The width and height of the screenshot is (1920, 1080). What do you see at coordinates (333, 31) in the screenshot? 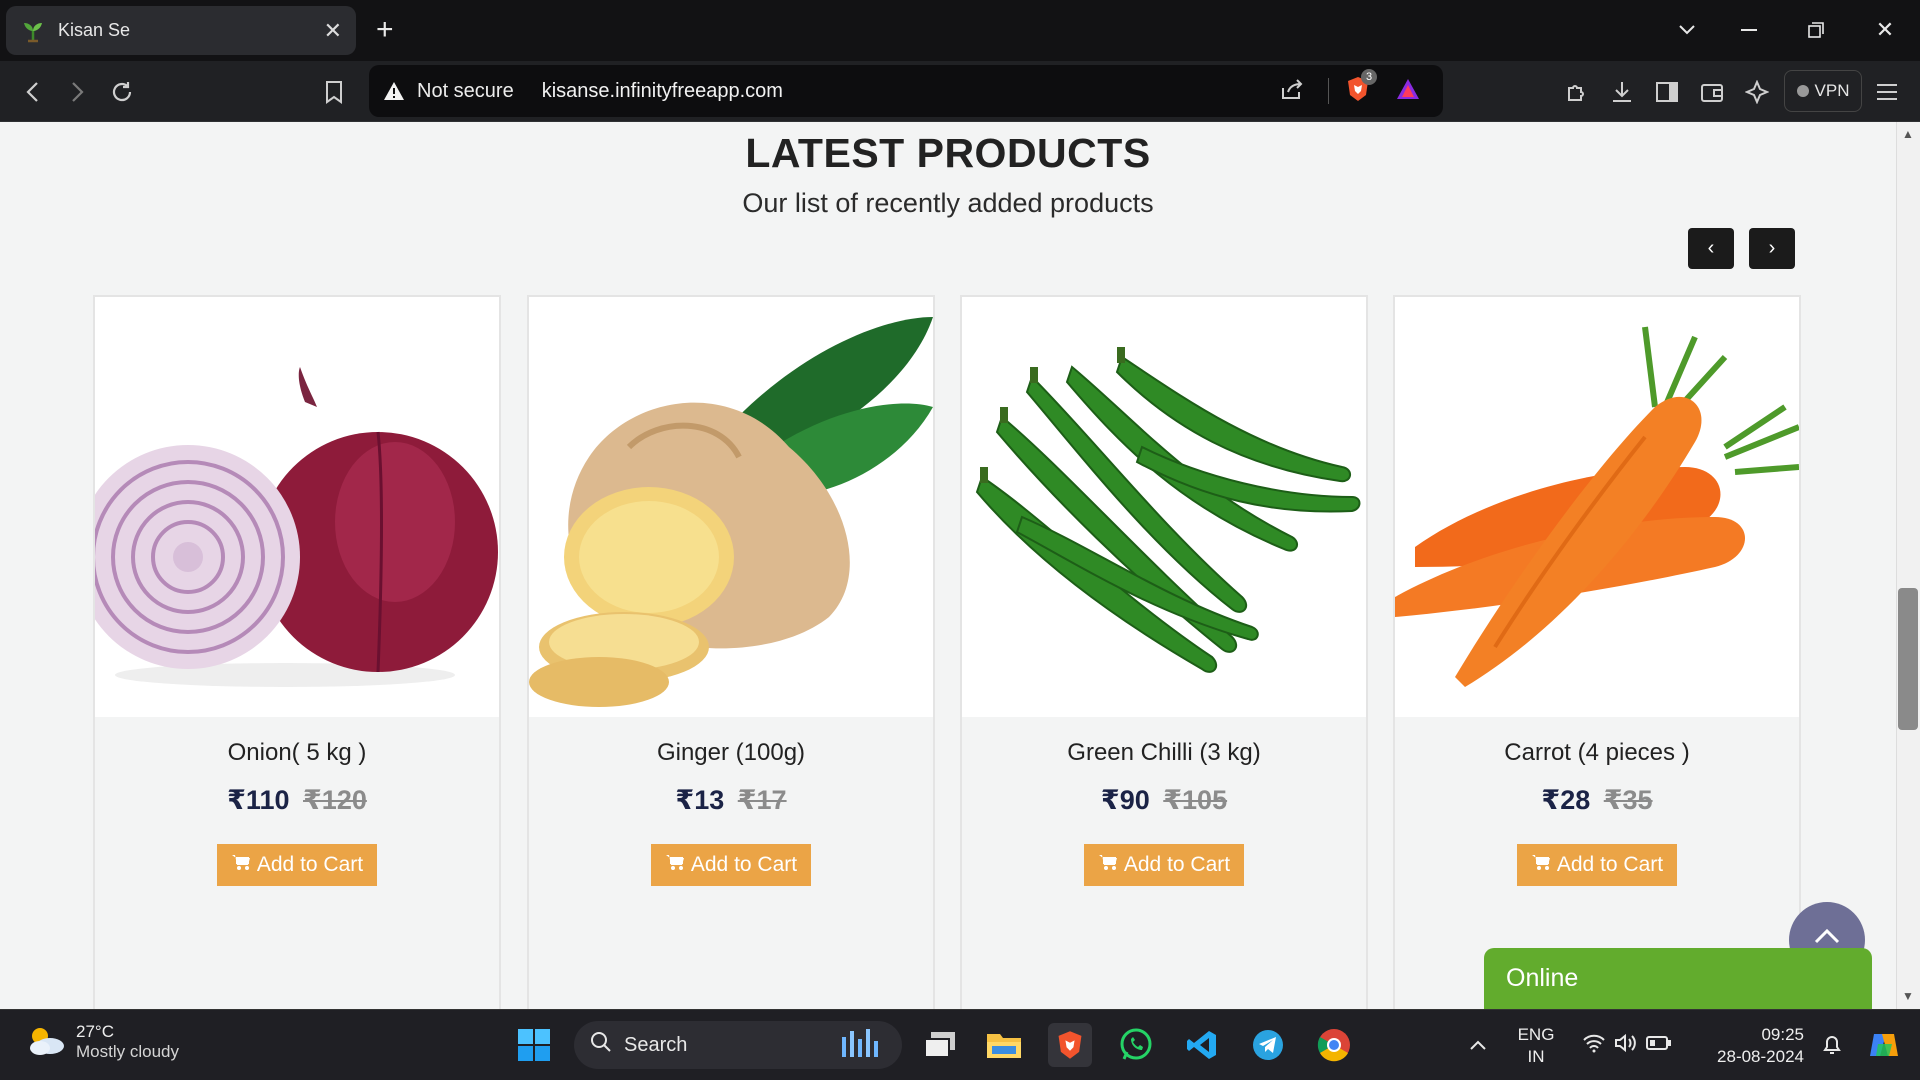
I see `close-tab-icon: ✕` at bounding box center [333, 31].